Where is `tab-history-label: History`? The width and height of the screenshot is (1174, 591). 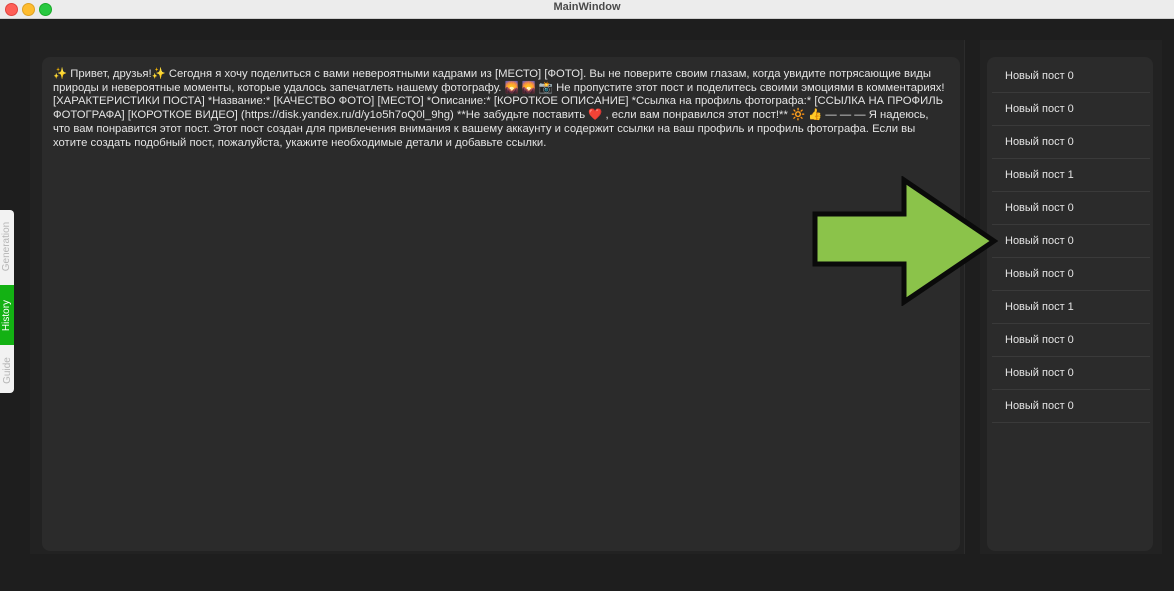 tab-history-label: History is located at coordinates (7, 315).